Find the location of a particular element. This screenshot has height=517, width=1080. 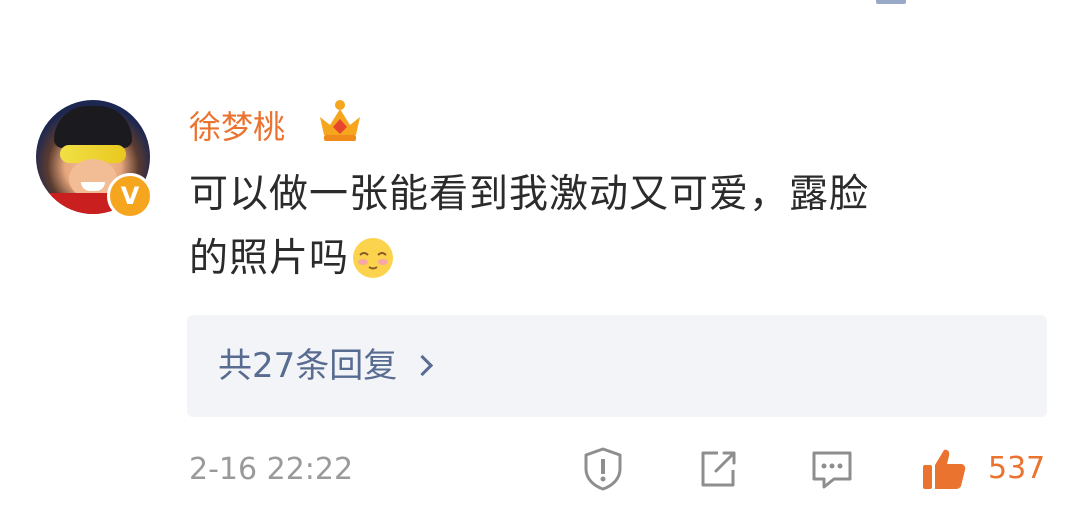

blush-emoji-icon is located at coordinates (373, 257).